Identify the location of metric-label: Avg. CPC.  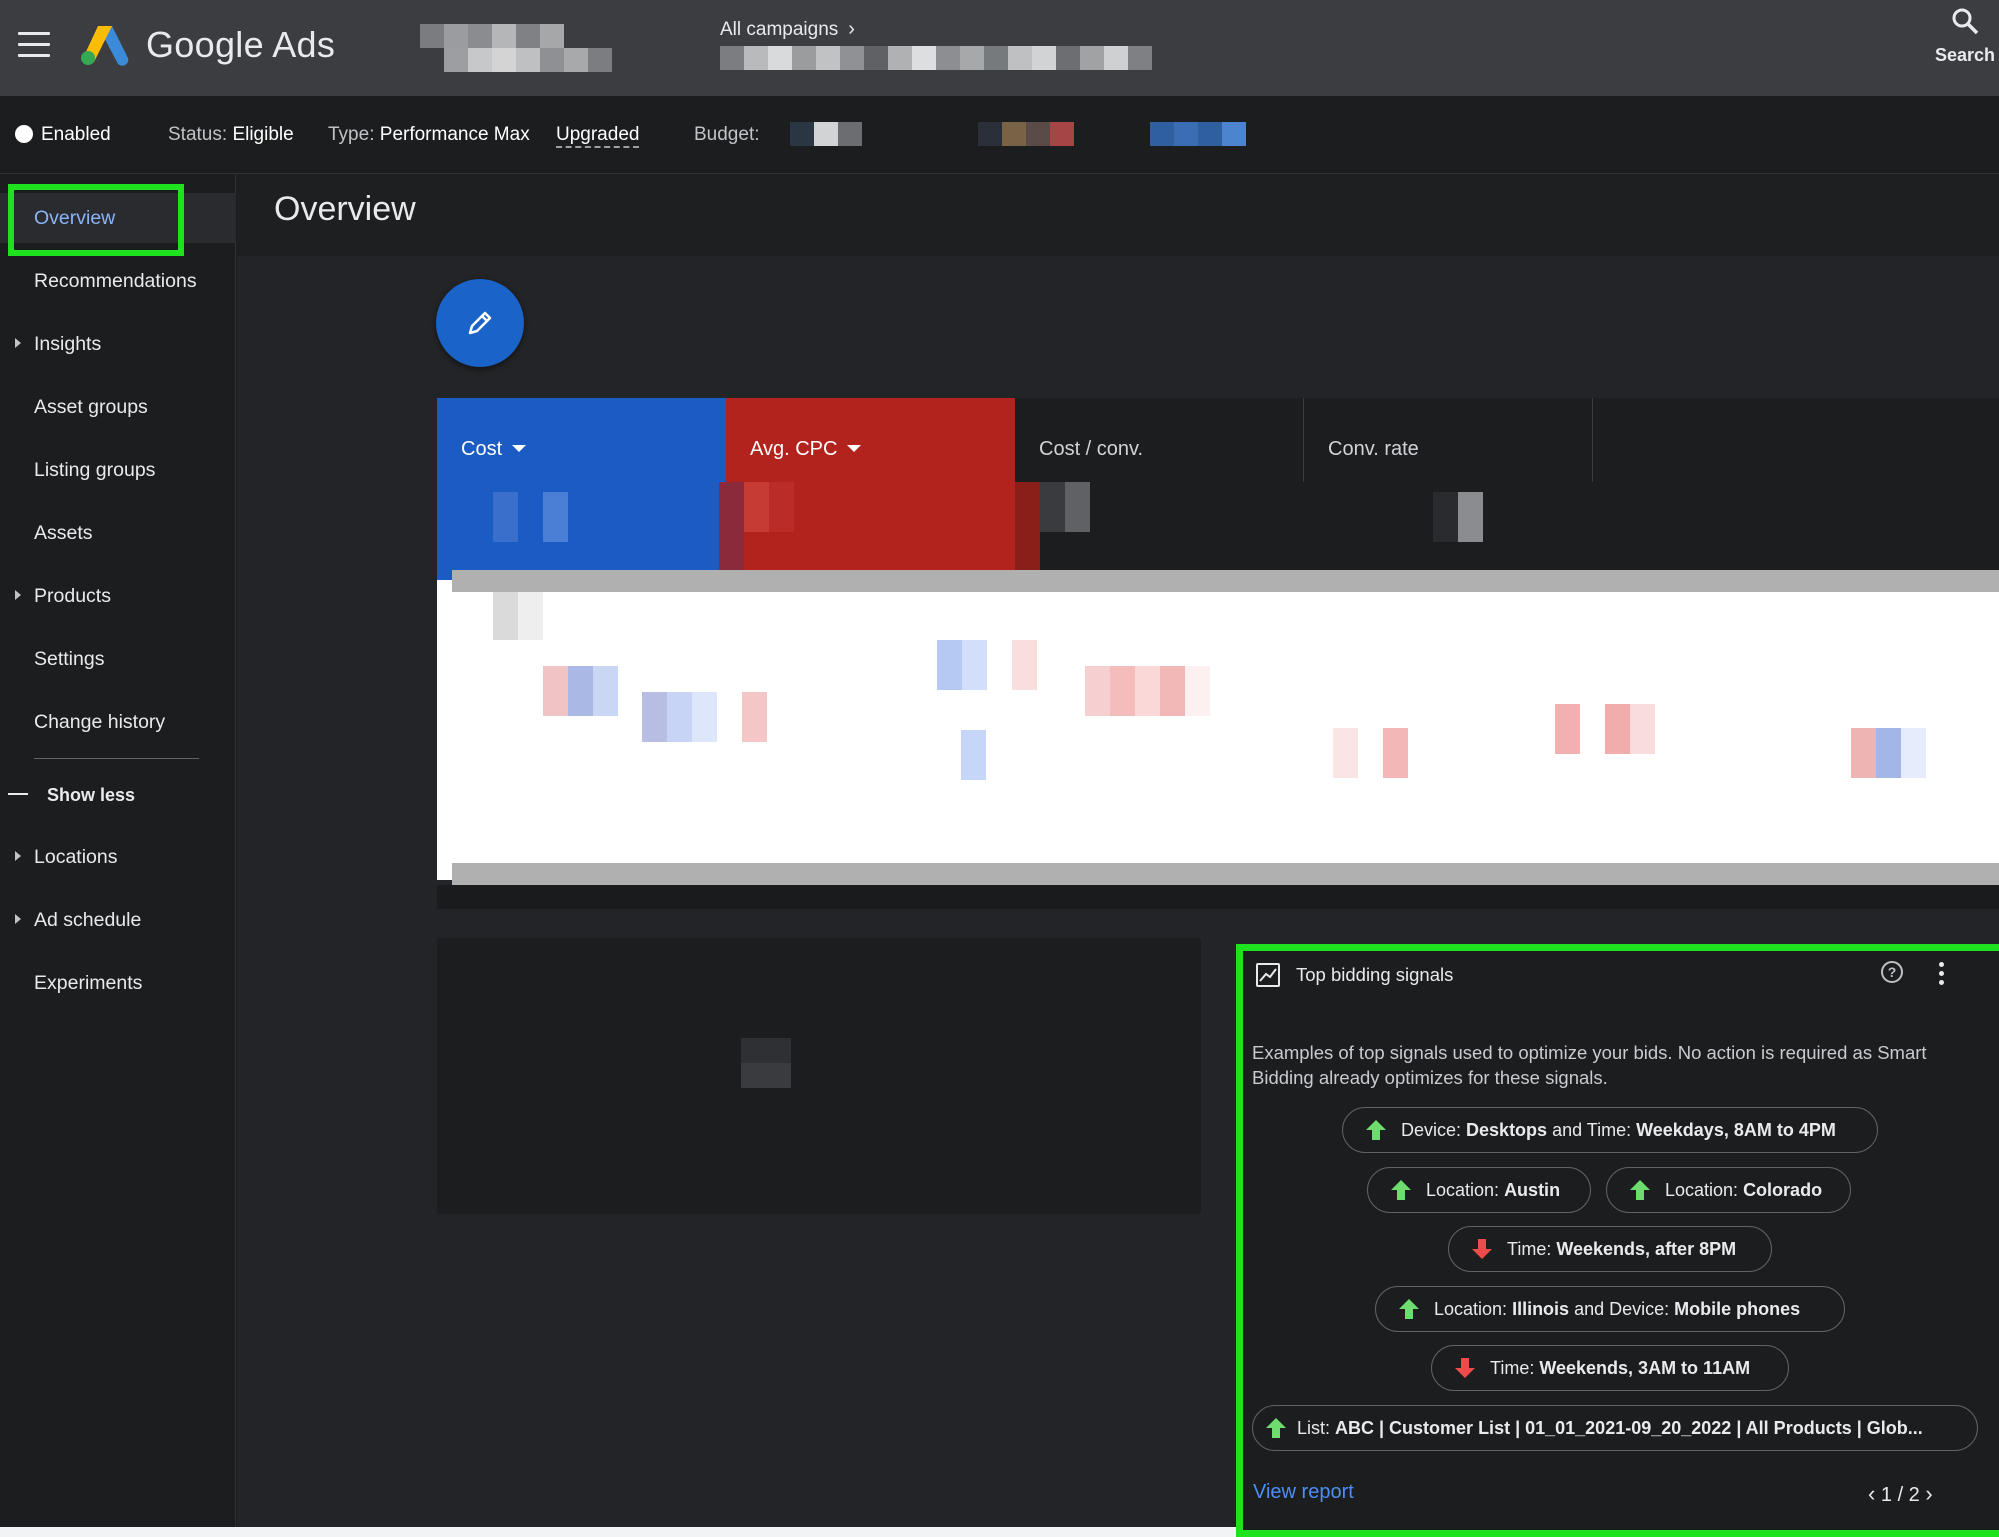
(794, 449).